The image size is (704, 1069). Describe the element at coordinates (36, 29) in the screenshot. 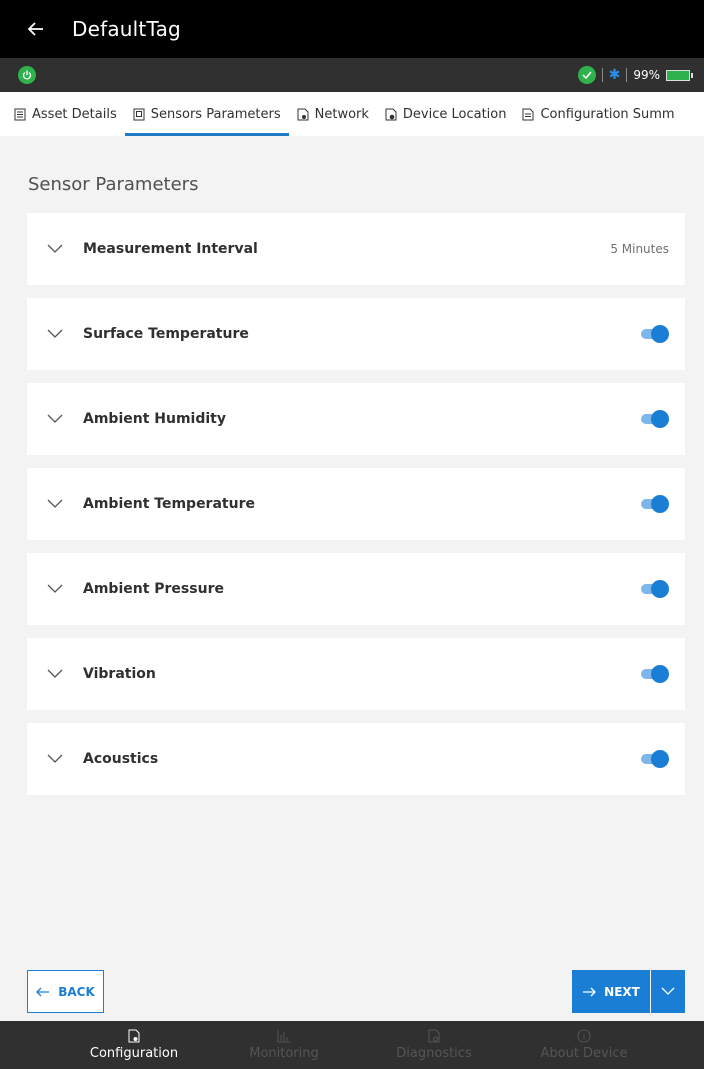

I see `back-arrow-icon` at that location.